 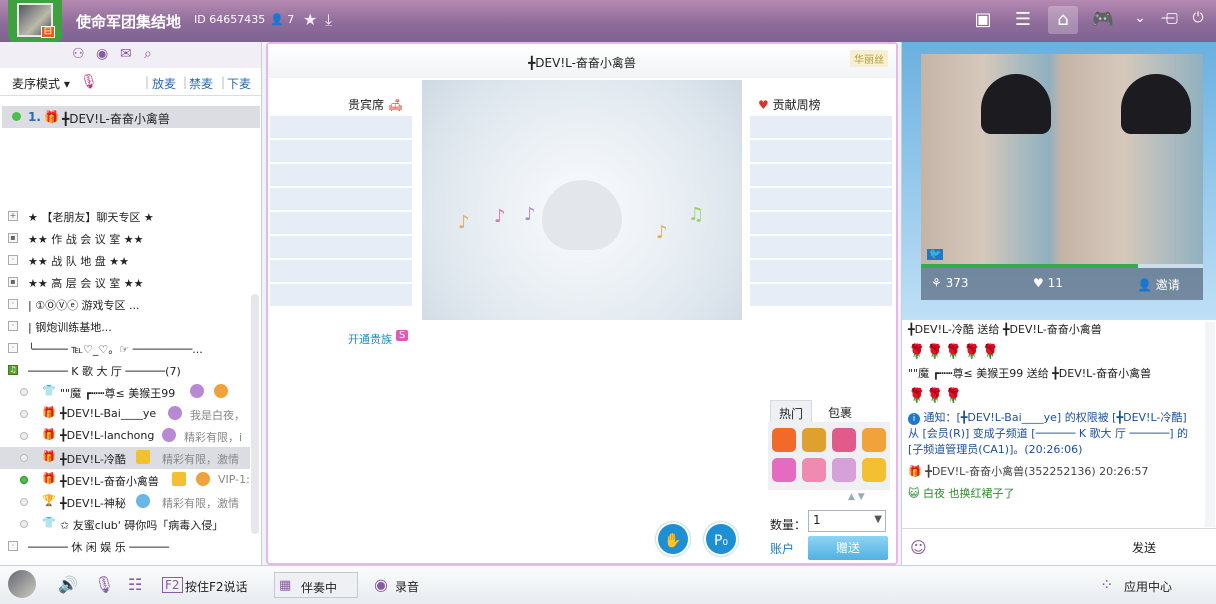 What do you see at coordinates (102, 54) in the screenshot?
I see `location-pin-icon: ◉` at bounding box center [102, 54].